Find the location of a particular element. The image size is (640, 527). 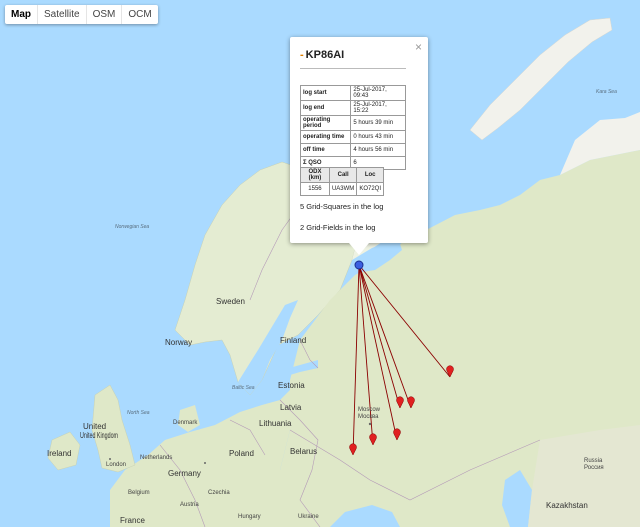

close-icon: × is located at coordinates (418, 47).